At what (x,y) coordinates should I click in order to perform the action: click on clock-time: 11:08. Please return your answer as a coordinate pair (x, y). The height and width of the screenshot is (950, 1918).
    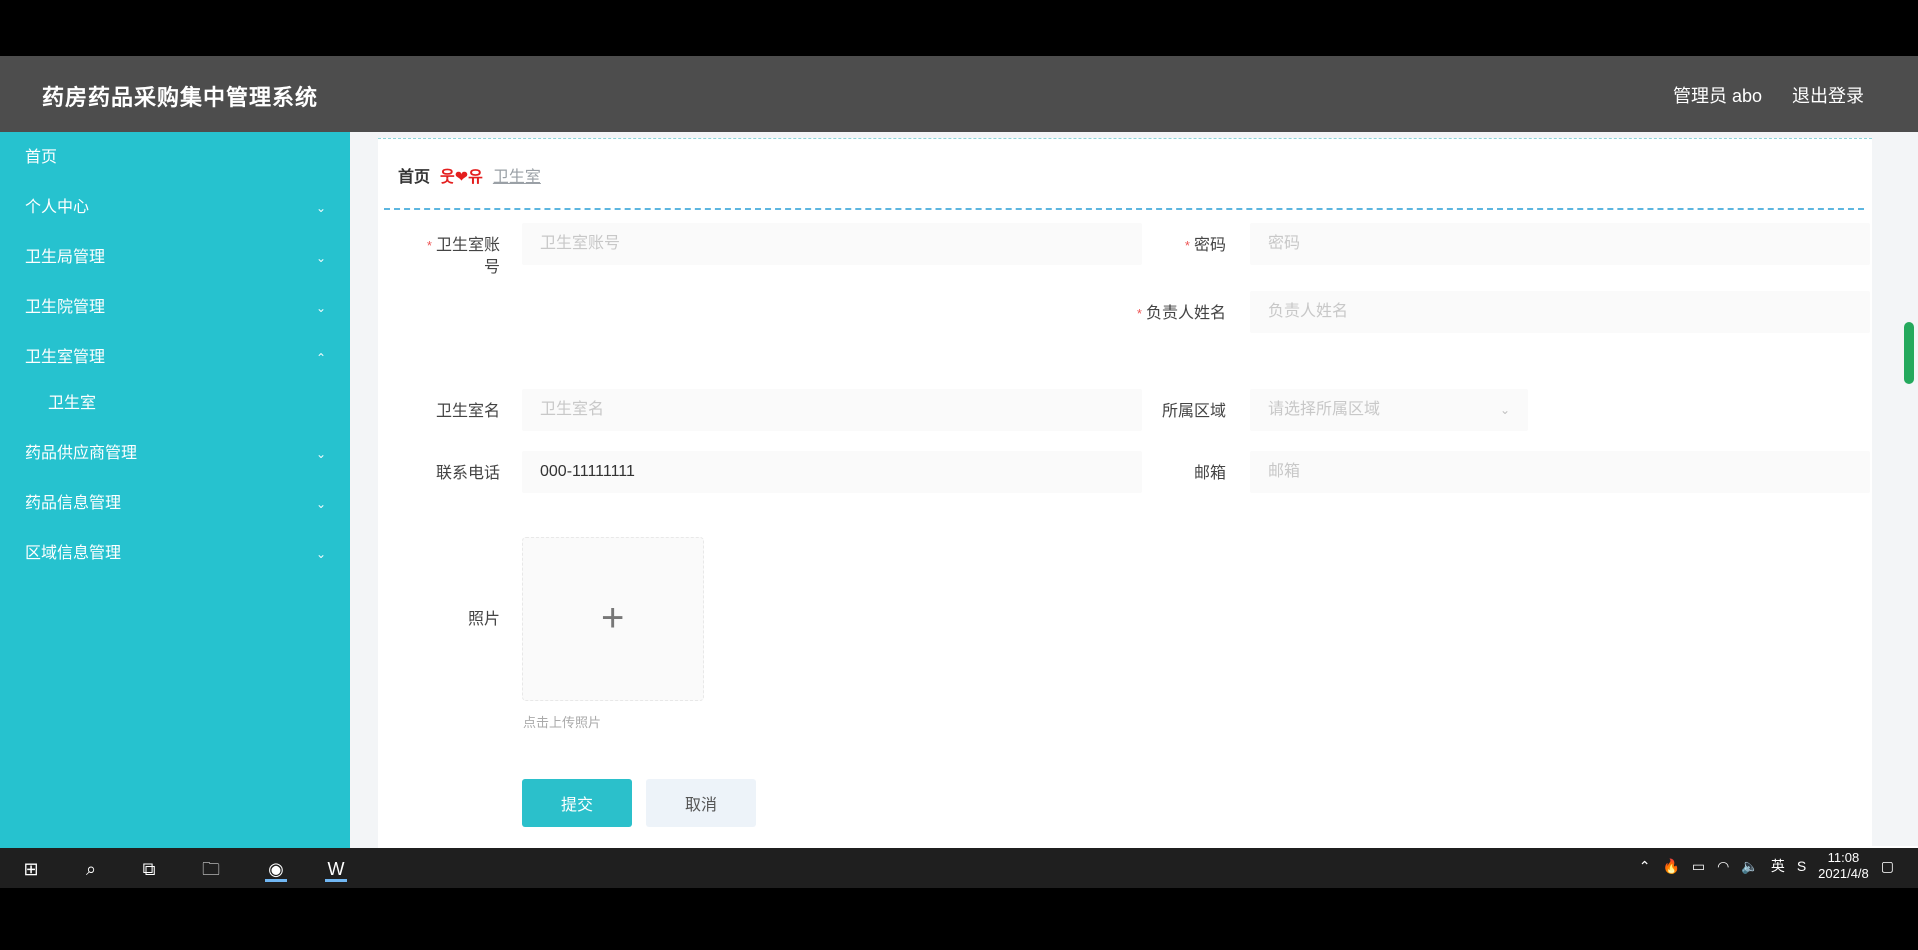
    Looking at the image, I should click on (1843, 857).